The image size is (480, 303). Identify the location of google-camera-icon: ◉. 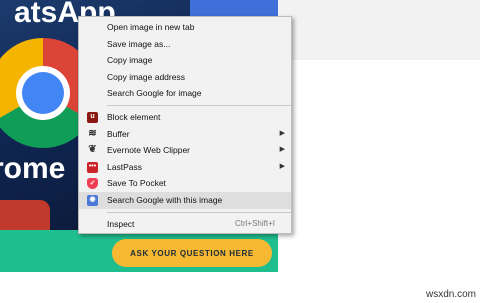
(92, 200).